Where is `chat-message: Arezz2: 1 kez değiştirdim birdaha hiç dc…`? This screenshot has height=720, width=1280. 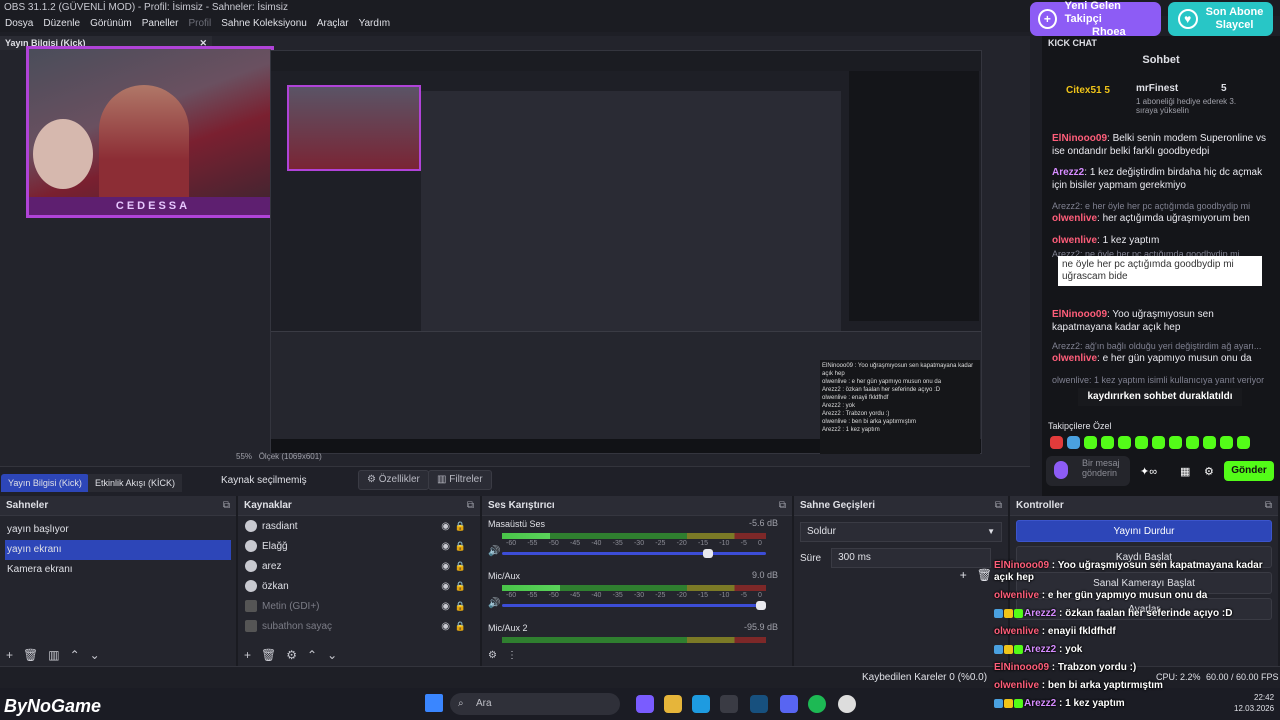
chat-message: Arezz2: 1 kez değiştirdim birdaha hiç dc… is located at coordinates (1162, 179).